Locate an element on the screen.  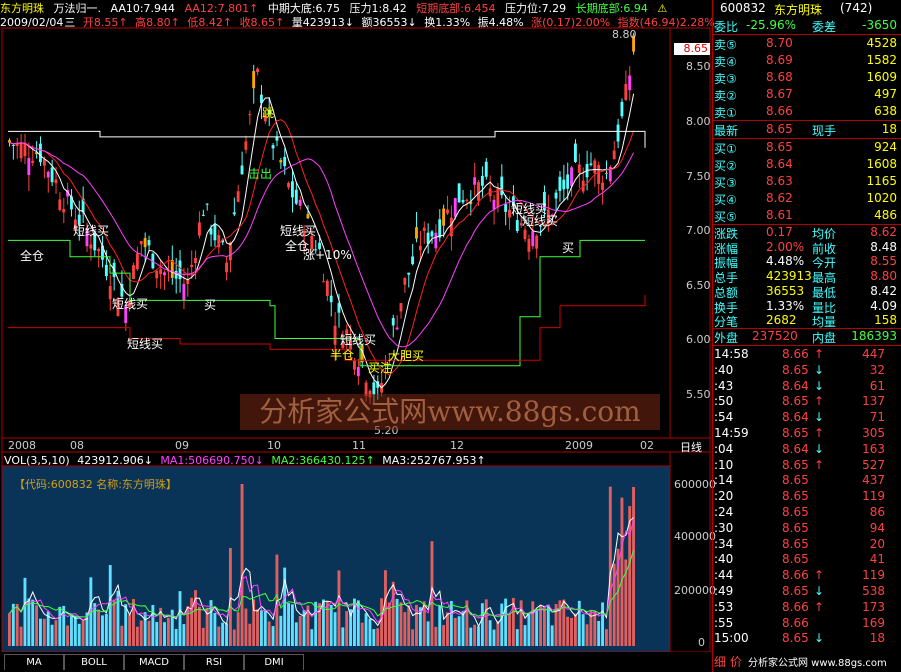
tick-volume: 61 is located at coordinates (877, 385).